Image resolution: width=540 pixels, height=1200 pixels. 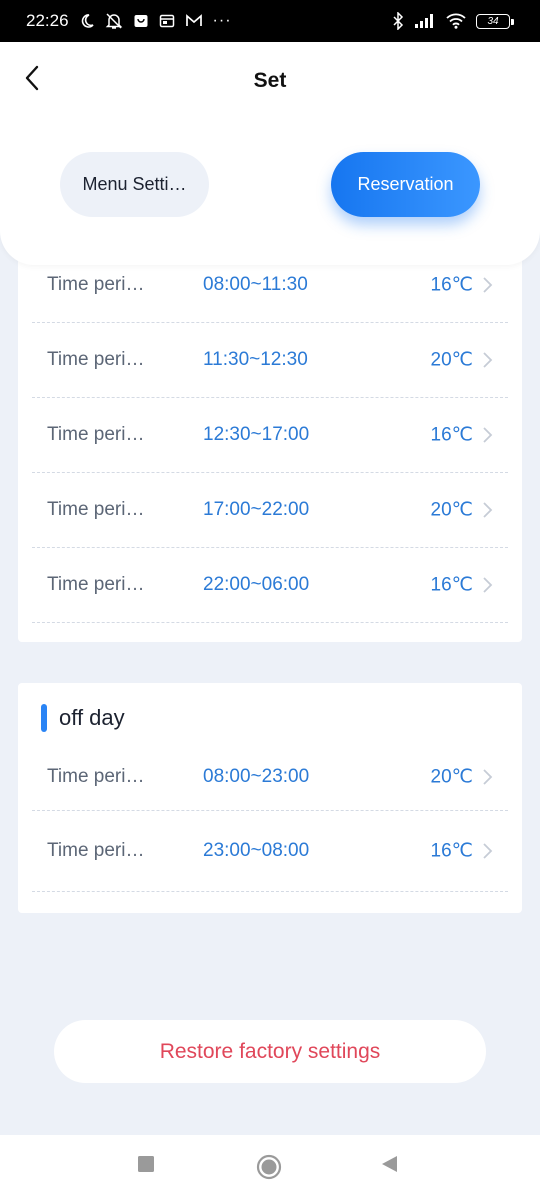 I want to click on list-item: Time peri… 11:30~12:30 20℃, so click(x=270, y=360).